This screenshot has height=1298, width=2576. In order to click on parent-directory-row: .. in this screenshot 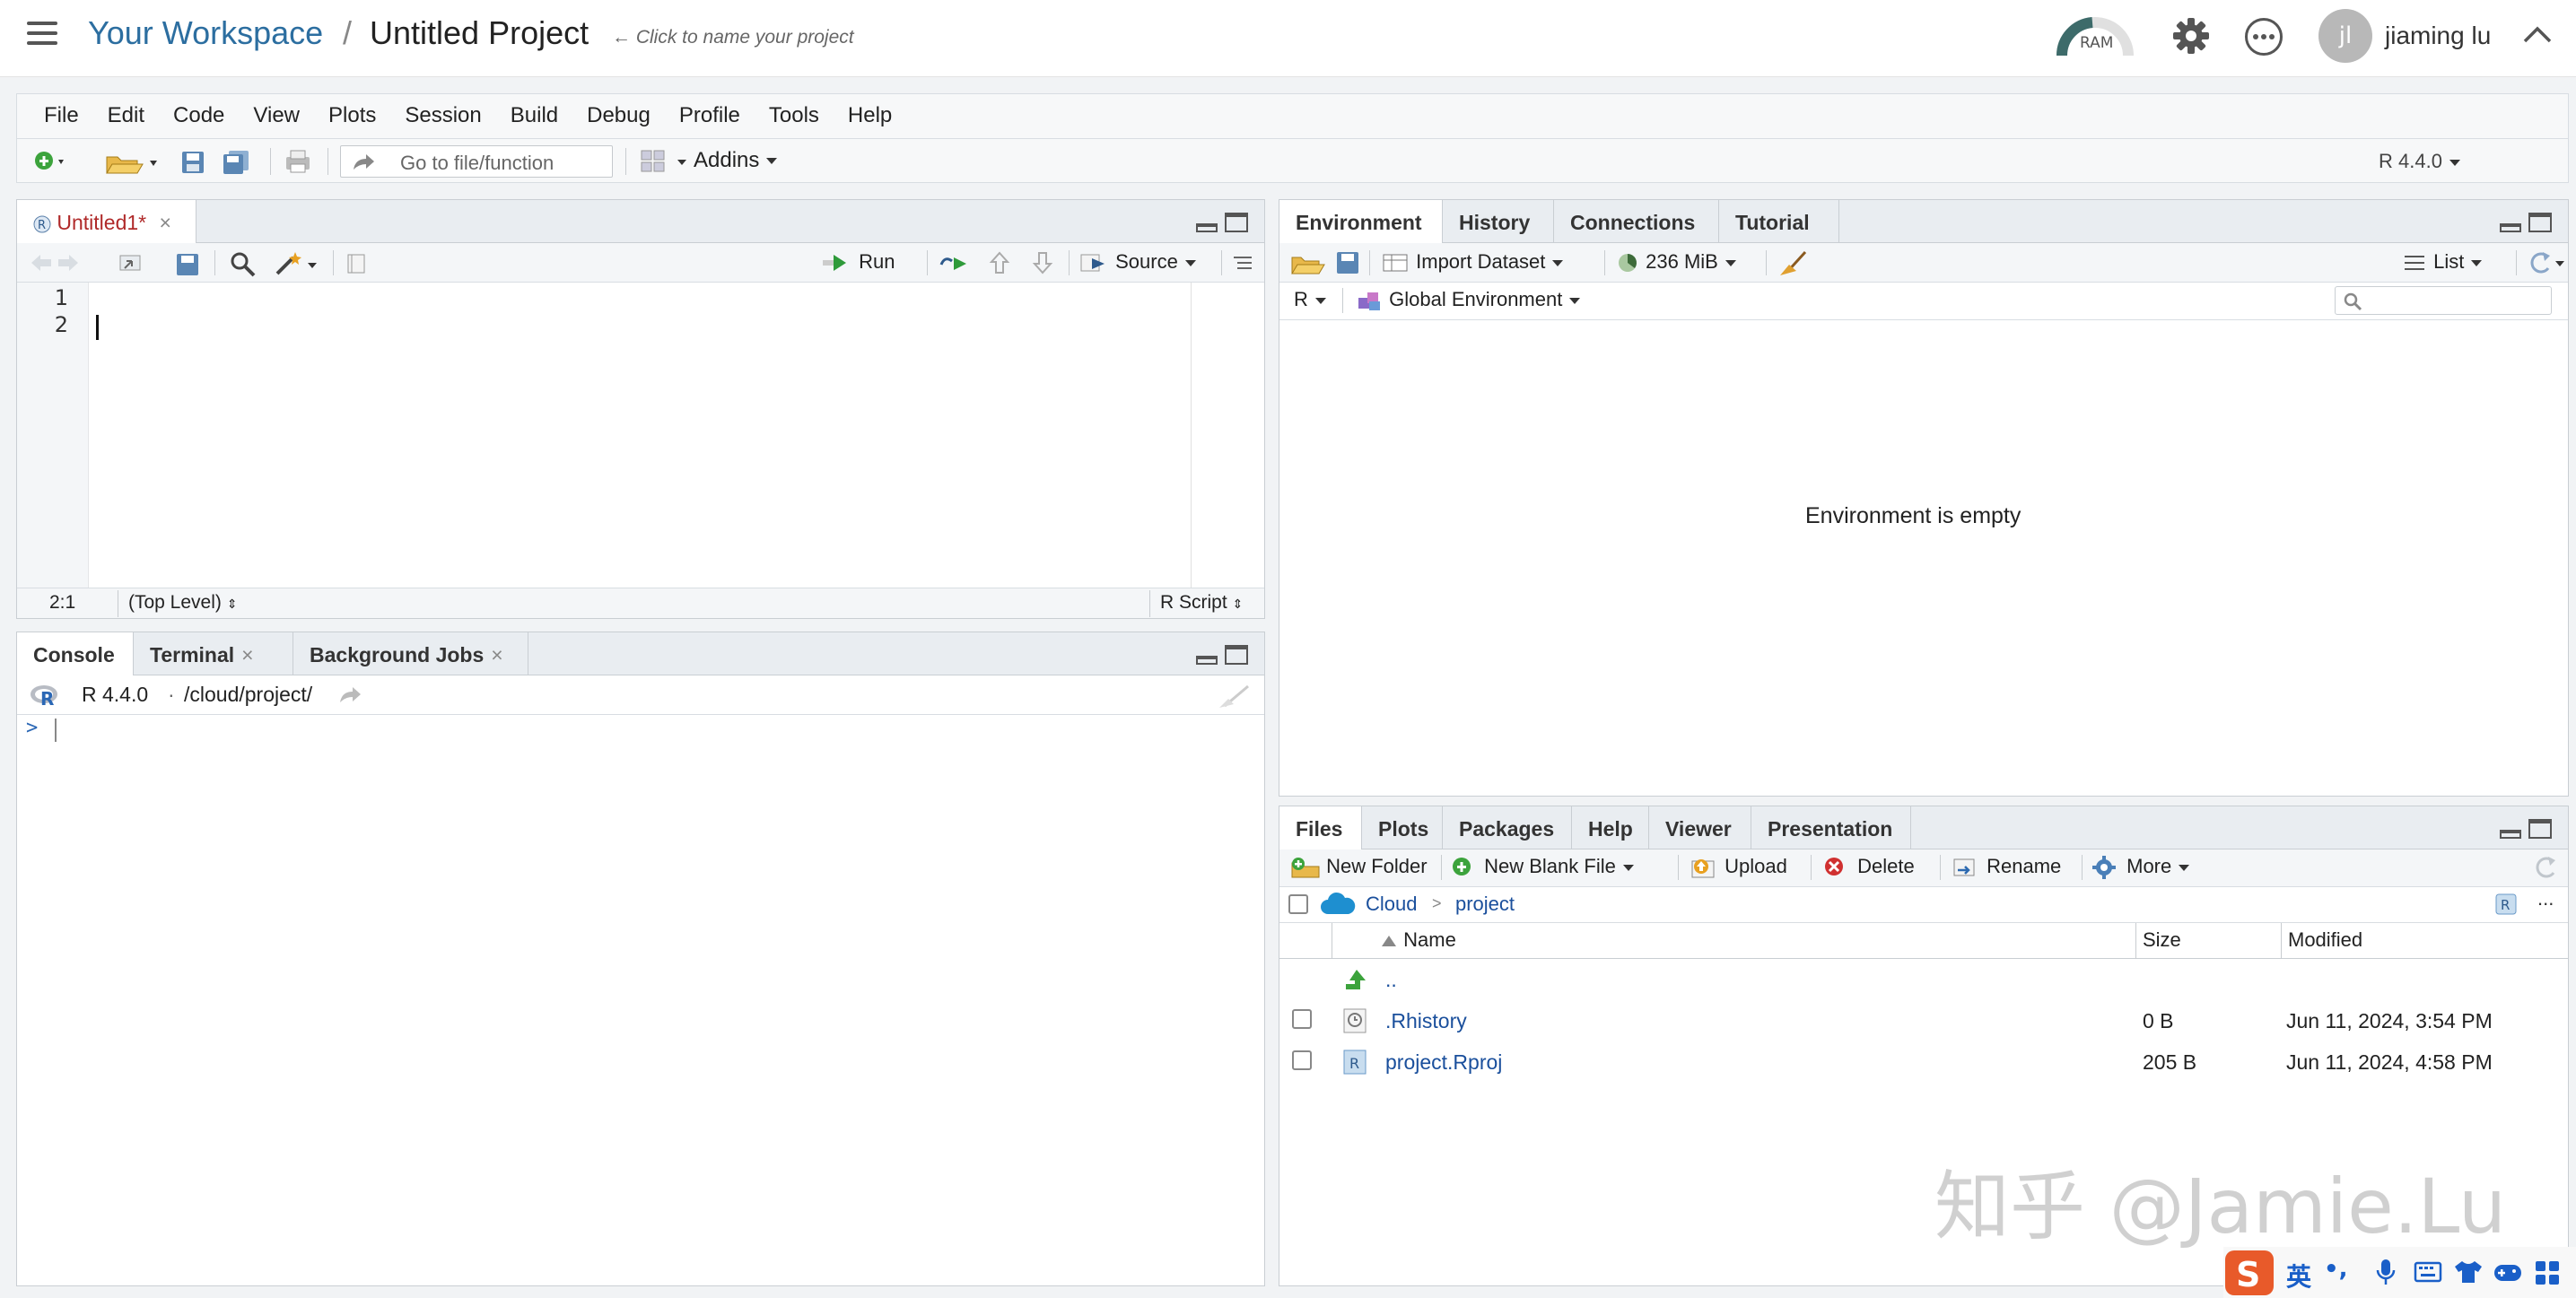, I will do `click(1924, 980)`.